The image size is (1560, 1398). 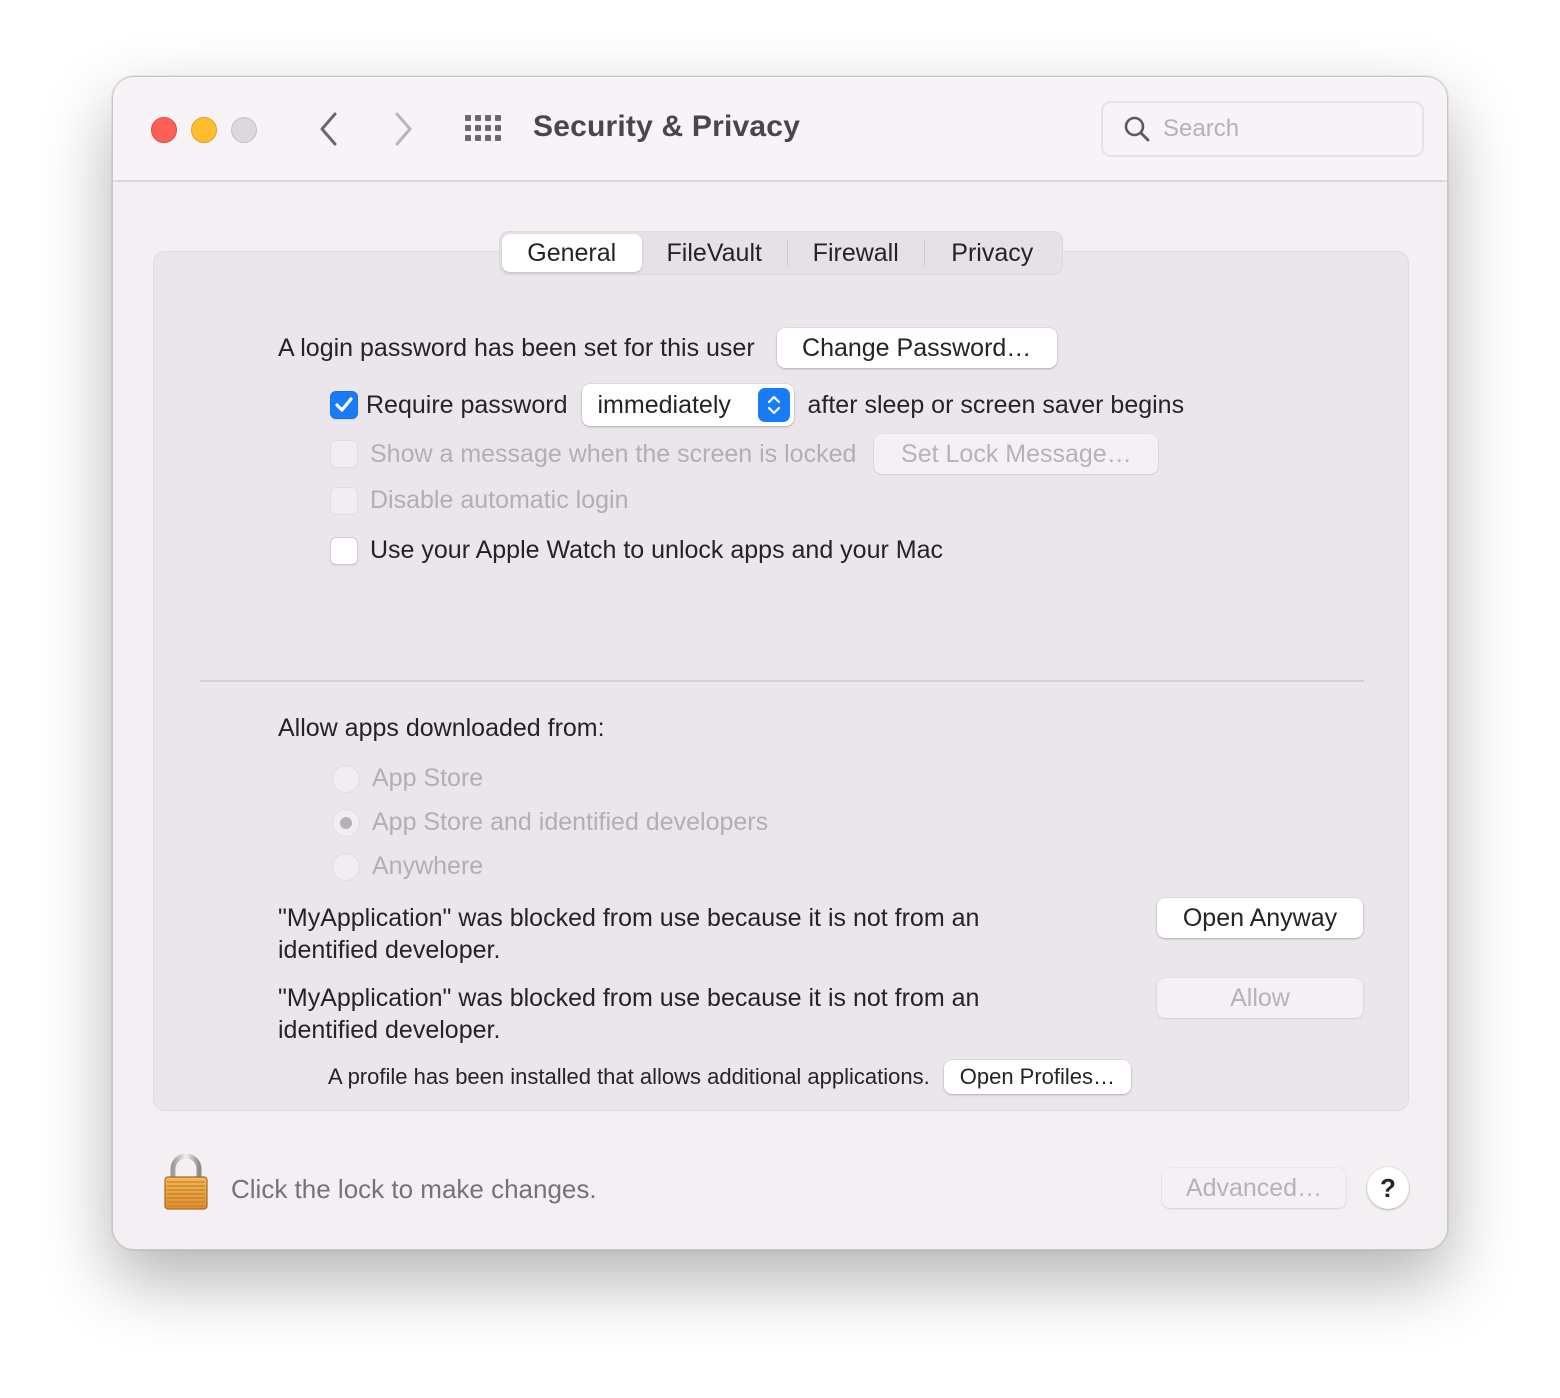 I want to click on apple-watch-checkbox, so click(x=344, y=550).